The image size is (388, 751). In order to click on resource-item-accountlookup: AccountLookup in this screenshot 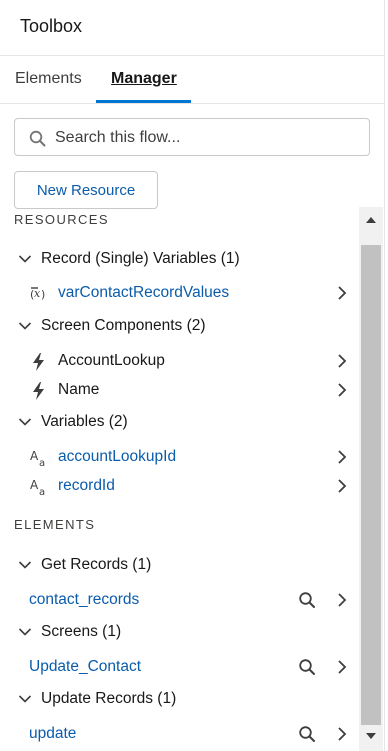, I will do `click(179, 362)`.